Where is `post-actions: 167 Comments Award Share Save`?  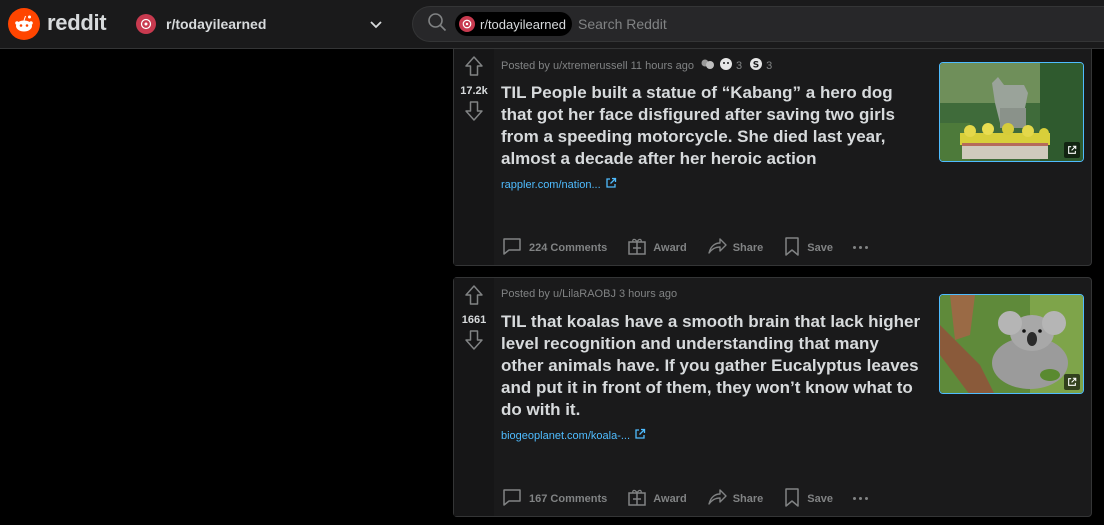 post-actions: 167 Comments Award Share Save is located at coordinates (684, 498).